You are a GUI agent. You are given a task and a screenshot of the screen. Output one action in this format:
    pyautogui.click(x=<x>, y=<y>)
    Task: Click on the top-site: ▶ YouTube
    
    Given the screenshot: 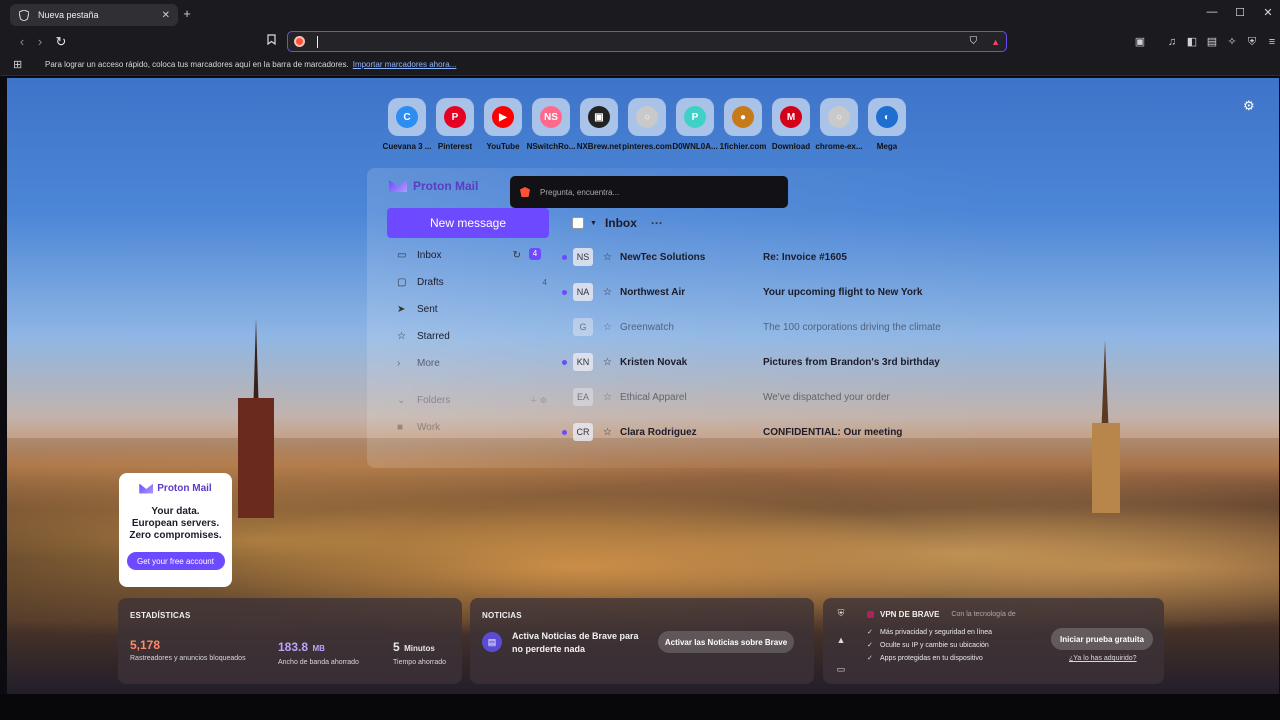 What is the action you would take?
    pyautogui.click(x=503, y=124)
    